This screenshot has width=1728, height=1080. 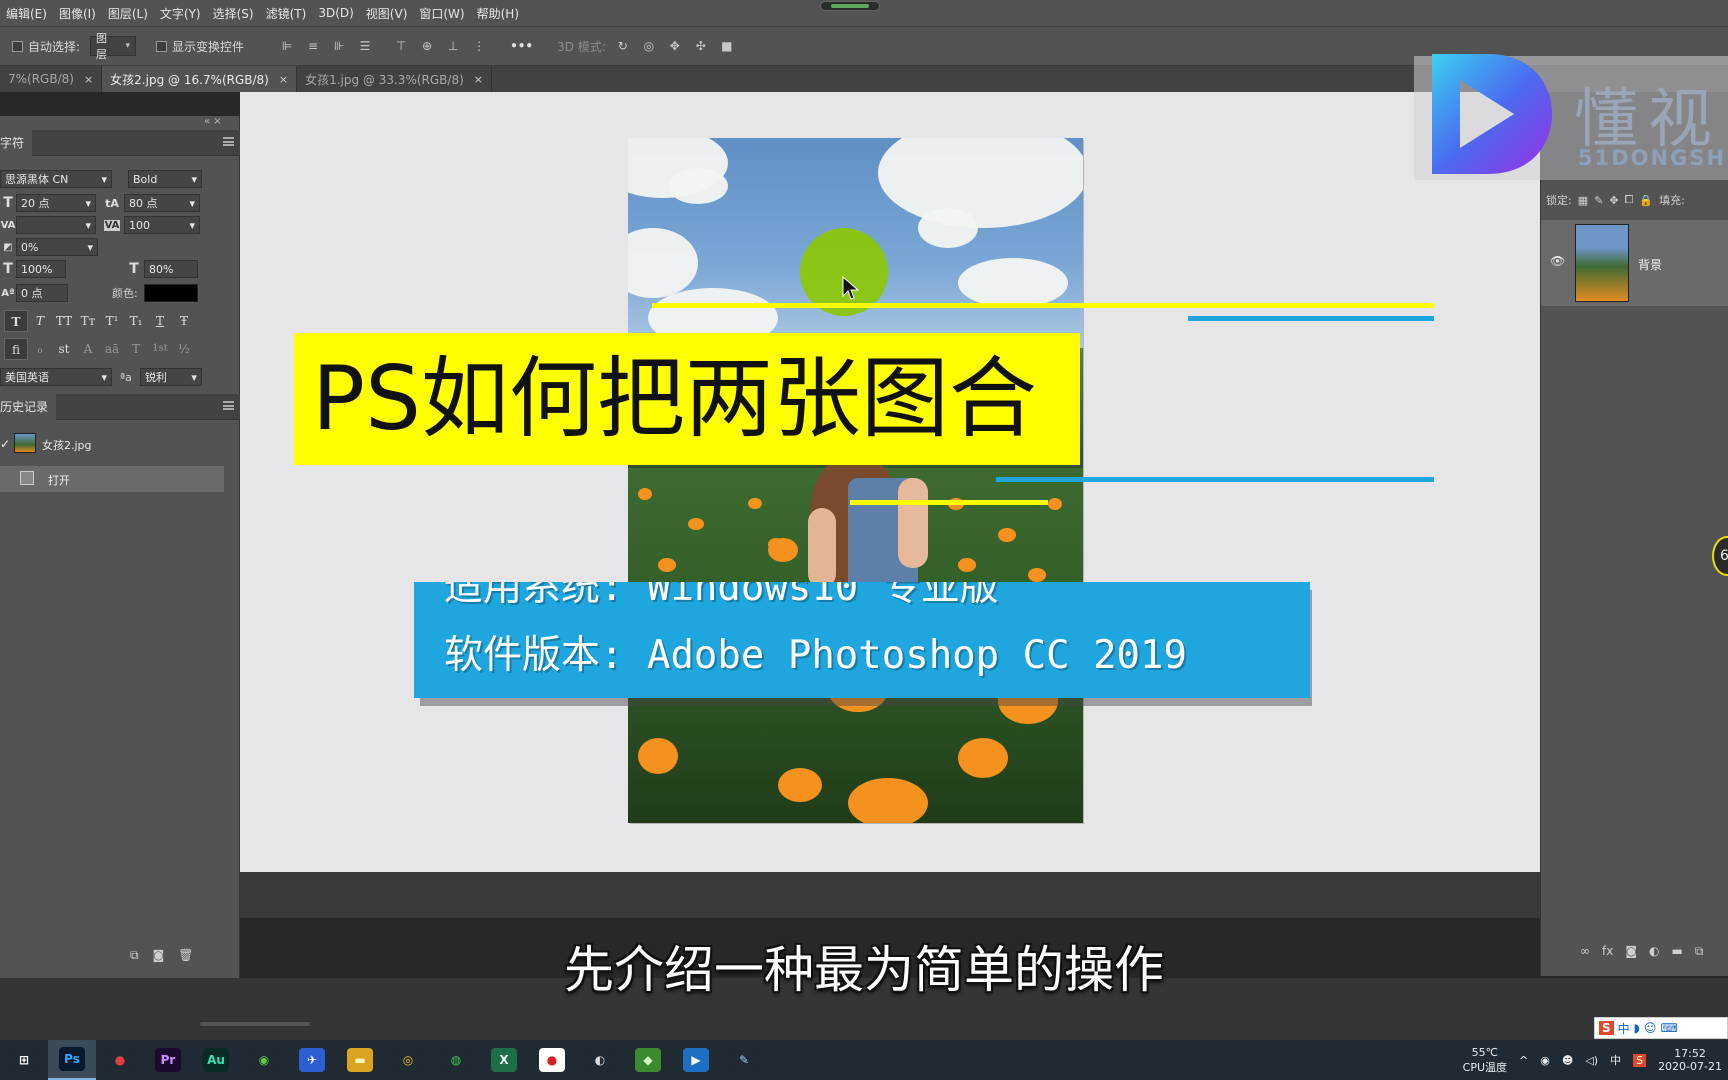 What do you see at coordinates (88, 349) in the screenshot?
I see `swash-button: A` at bounding box center [88, 349].